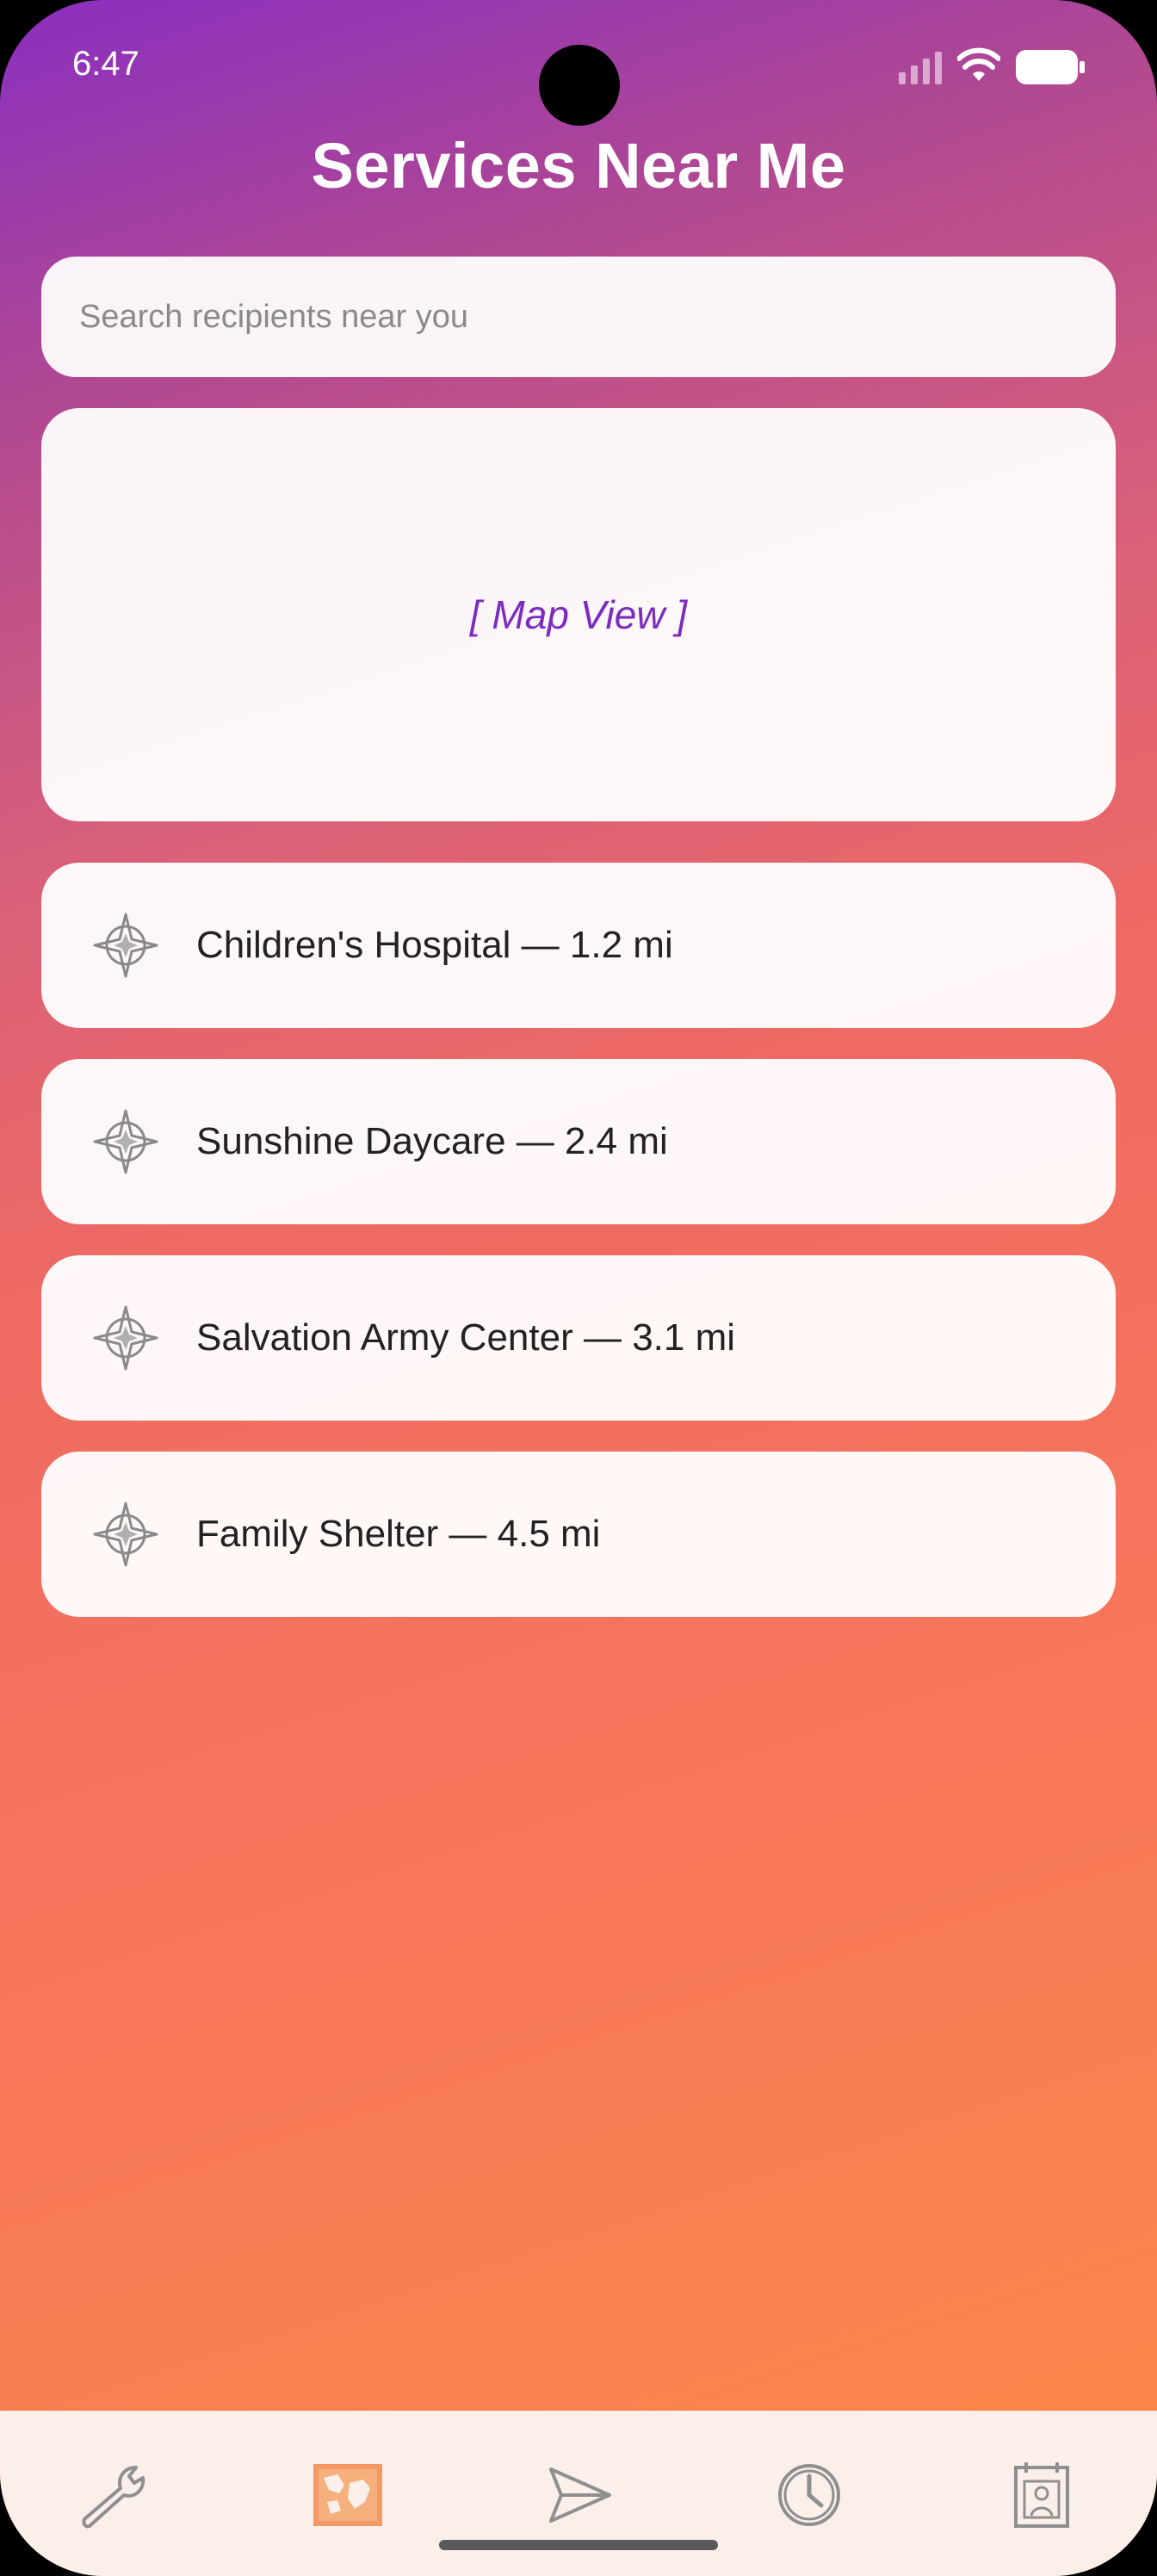 Image resolution: width=1157 pixels, height=2576 pixels. What do you see at coordinates (1050, 67) in the screenshot?
I see `battery-icon` at bounding box center [1050, 67].